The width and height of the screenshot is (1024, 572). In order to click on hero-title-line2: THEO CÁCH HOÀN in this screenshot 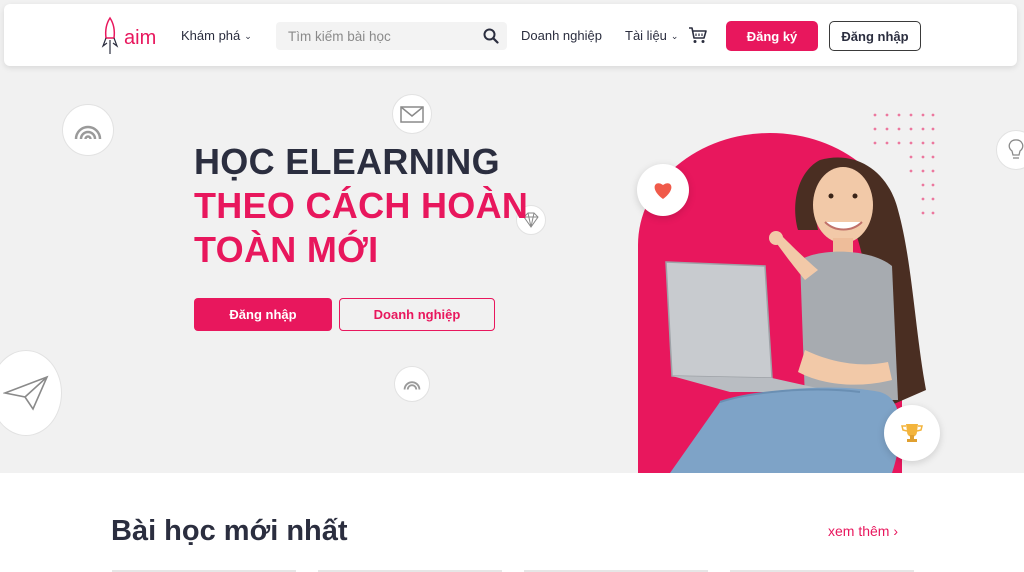, I will do `click(361, 205)`.